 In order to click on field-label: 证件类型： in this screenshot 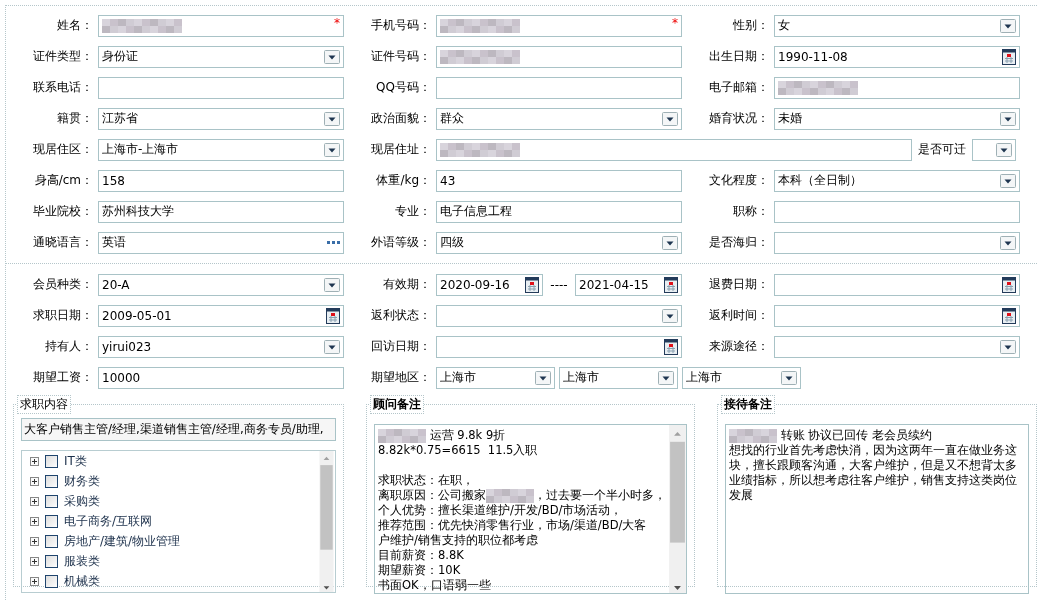, I will do `click(62, 56)`.